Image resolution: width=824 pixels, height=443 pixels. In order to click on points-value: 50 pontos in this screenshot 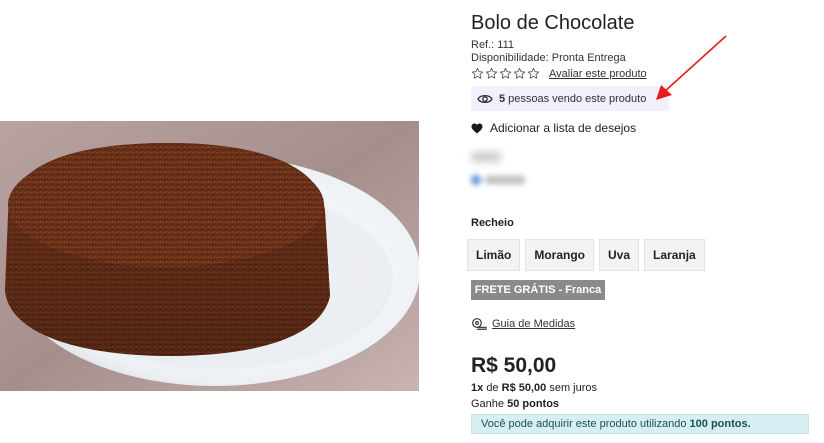, I will do `click(533, 404)`.